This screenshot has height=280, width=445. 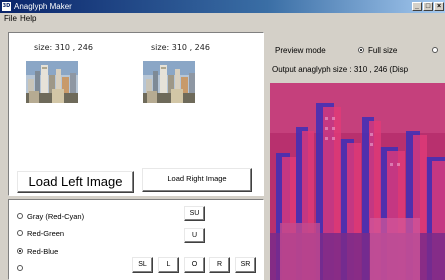 What do you see at coordinates (222, 19) in the screenshot?
I see `menu-bar: File Help` at bounding box center [222, 19].